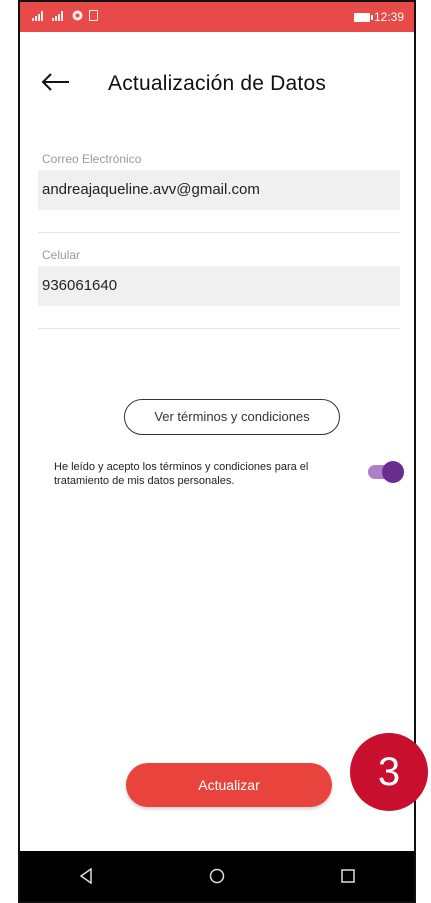 The image size is (431, 903). I want to click on signal-2-icon, so click(57, 15).